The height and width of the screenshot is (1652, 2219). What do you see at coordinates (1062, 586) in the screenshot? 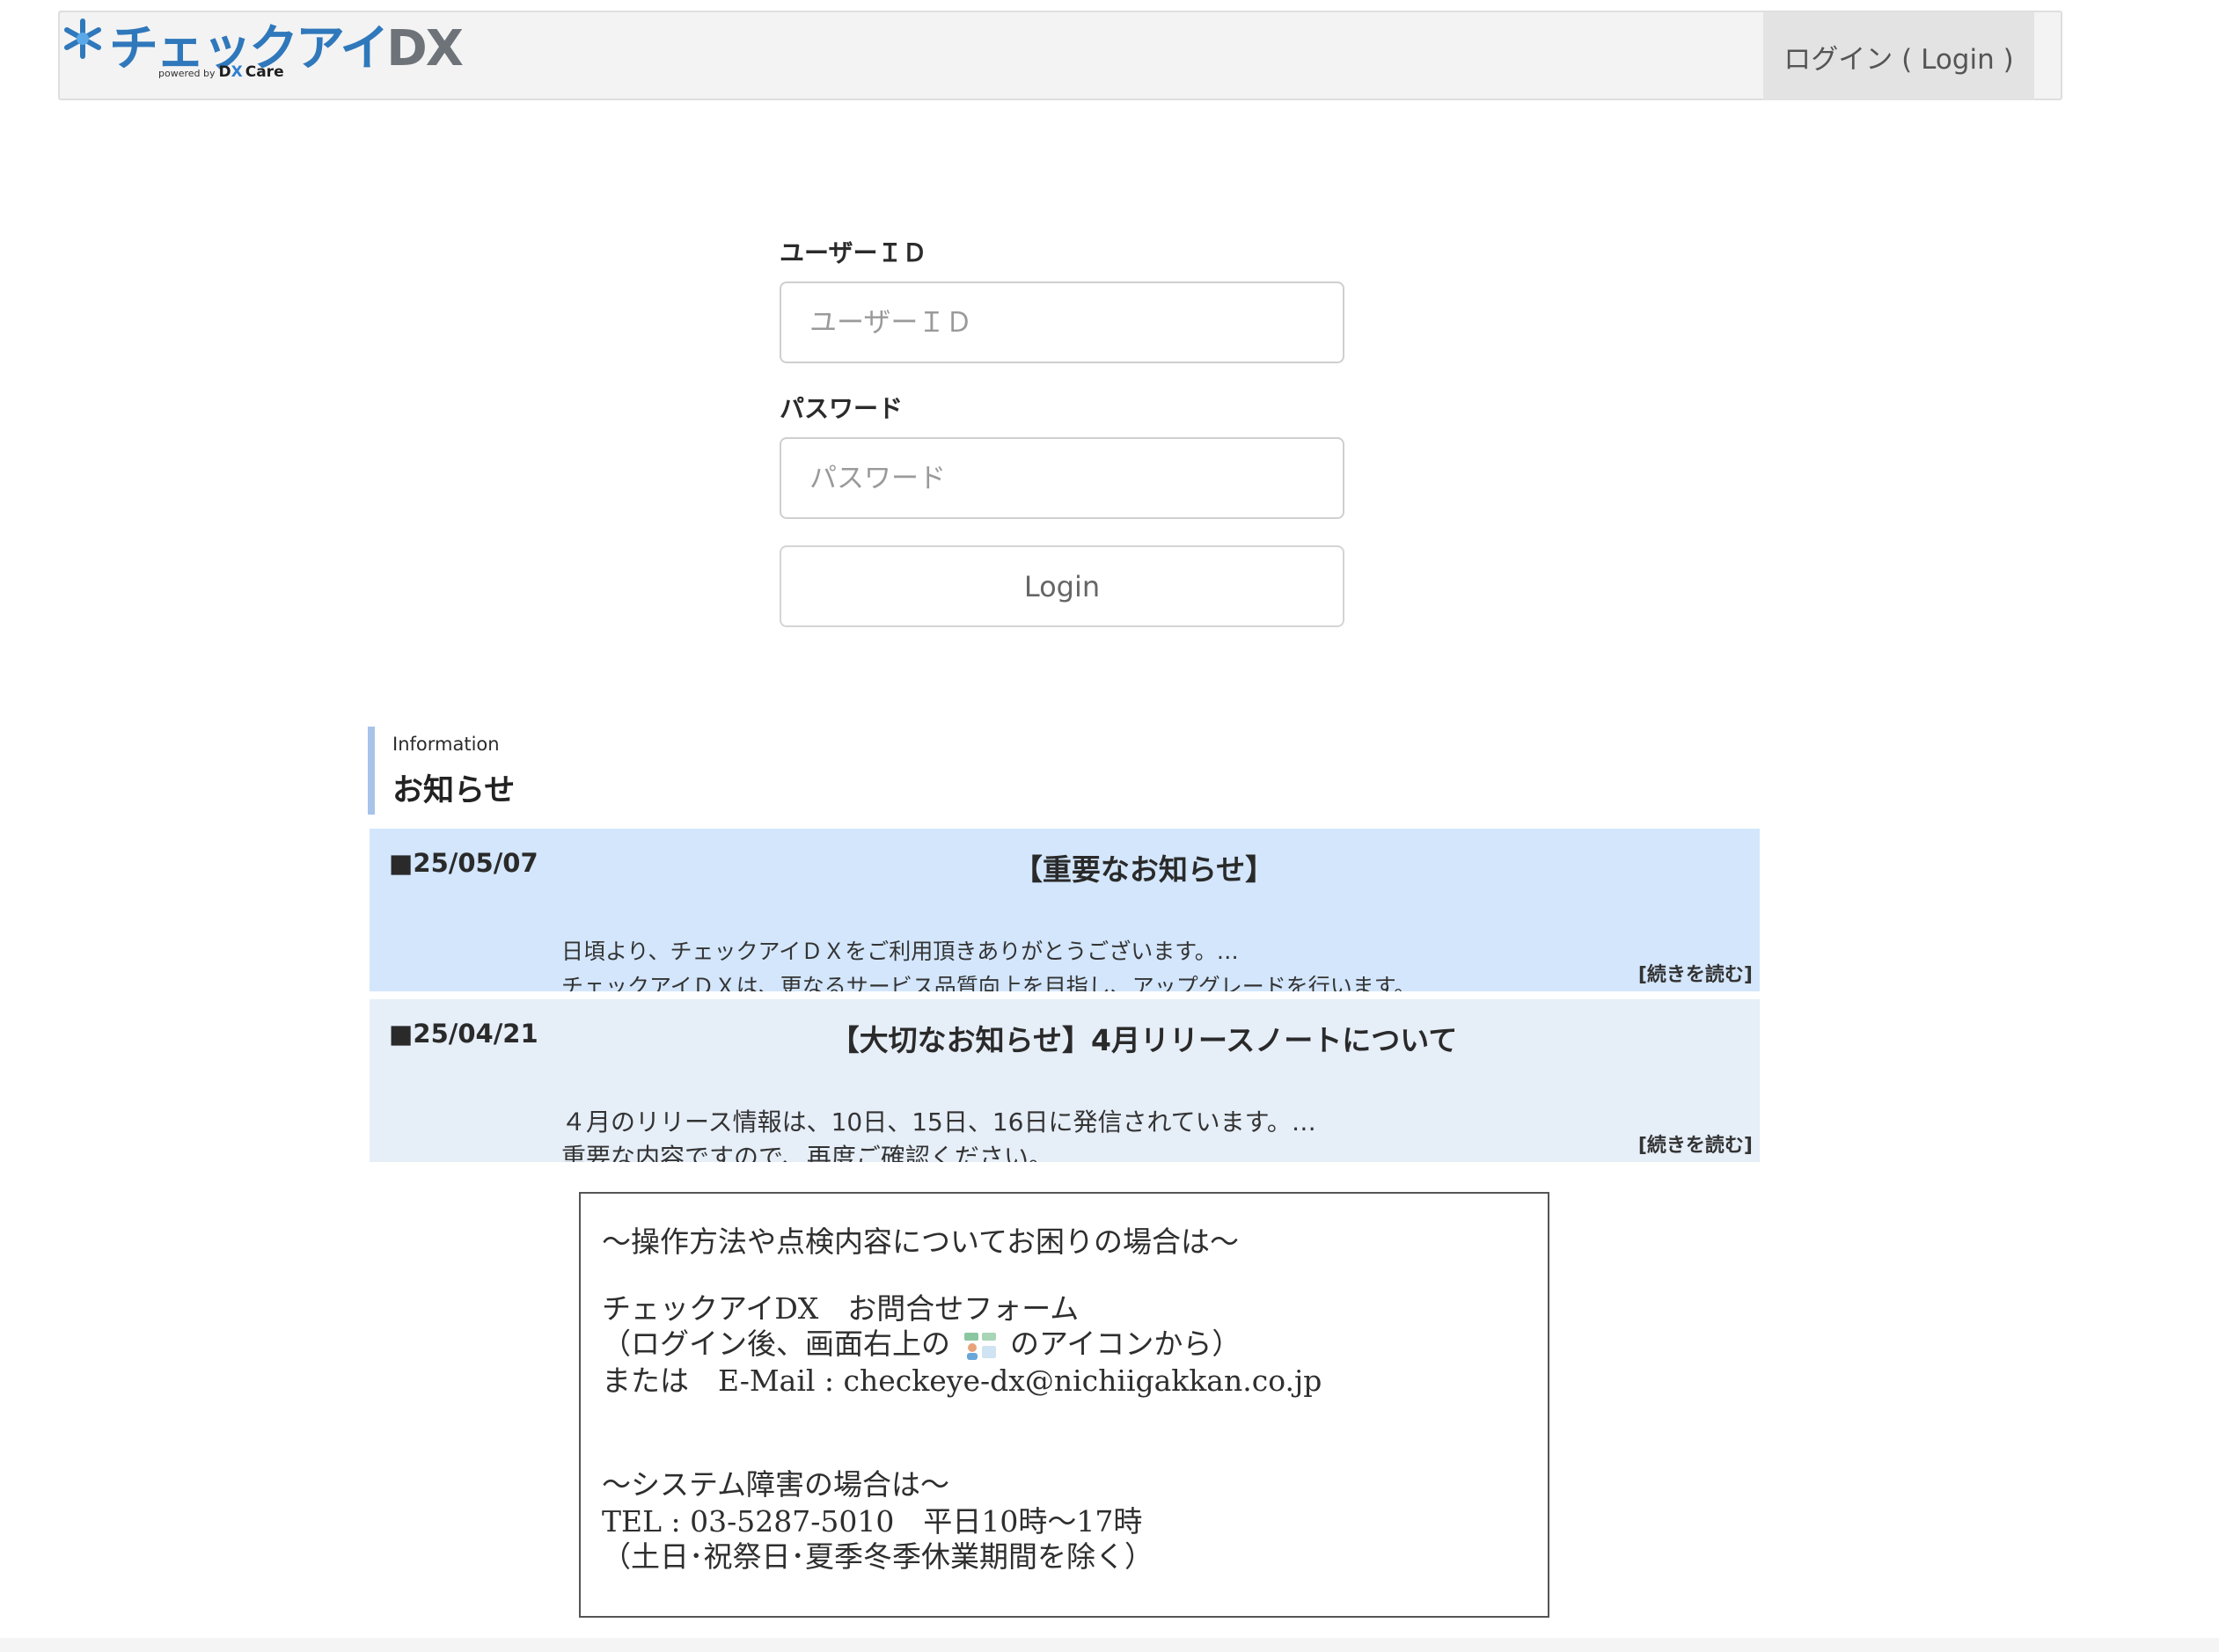
I see `login-button: Login` at bounding box center [1062, 586].